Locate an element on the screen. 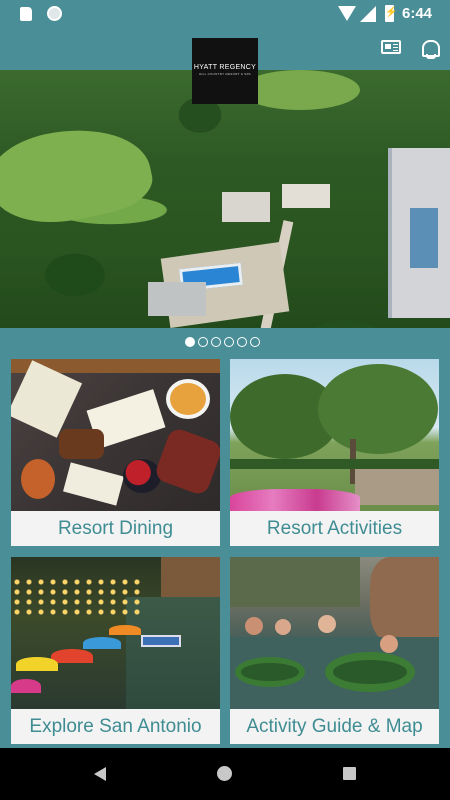 This screenshot has height=800, width=450. tile-activity-guide-map: Activity Guide & Map is located at coordinates (334, 650).